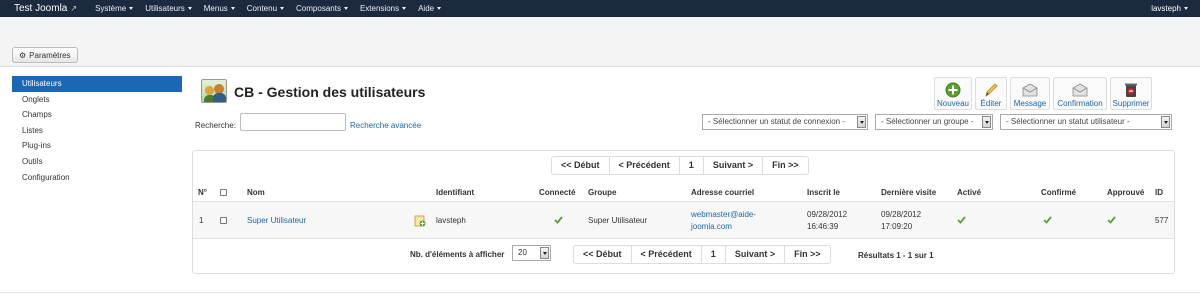 The width and height of the screenshot is (1200, 300). What do you see at coordinates (1131, 90) in the screenshot?
I see `trash-icon` at bounding box center [1131, 90].